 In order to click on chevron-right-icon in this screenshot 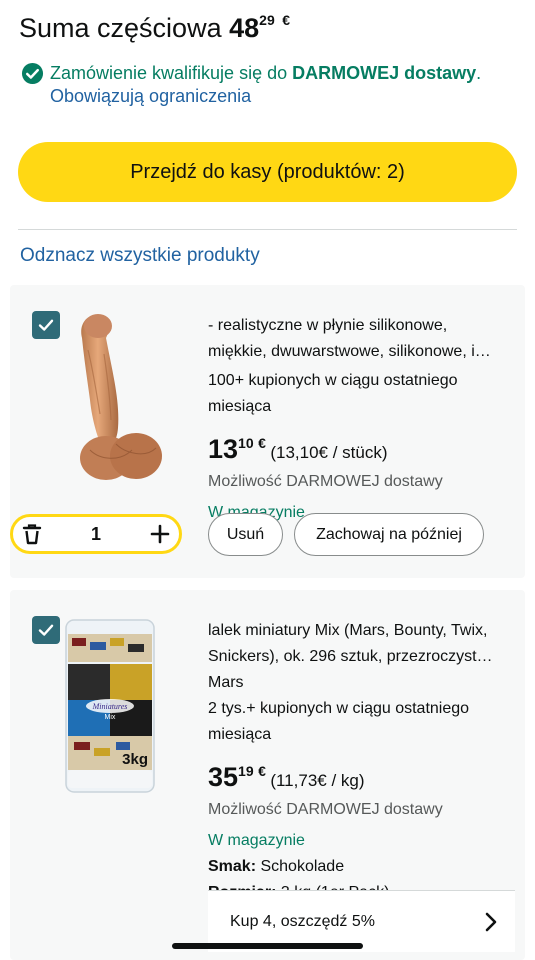, I will do `click(491, 921)`.